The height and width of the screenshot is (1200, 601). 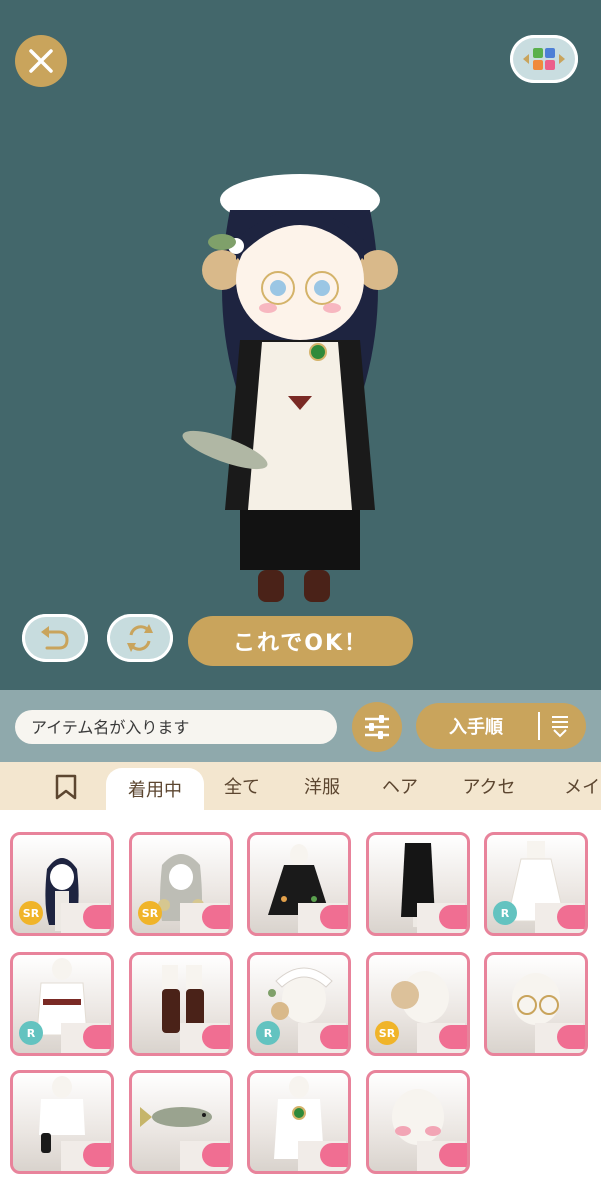 What do you see at coordinates (489, 786) in the screenshot?
I see `tab-accessory: アクセ` at bounding box center [489, 786].